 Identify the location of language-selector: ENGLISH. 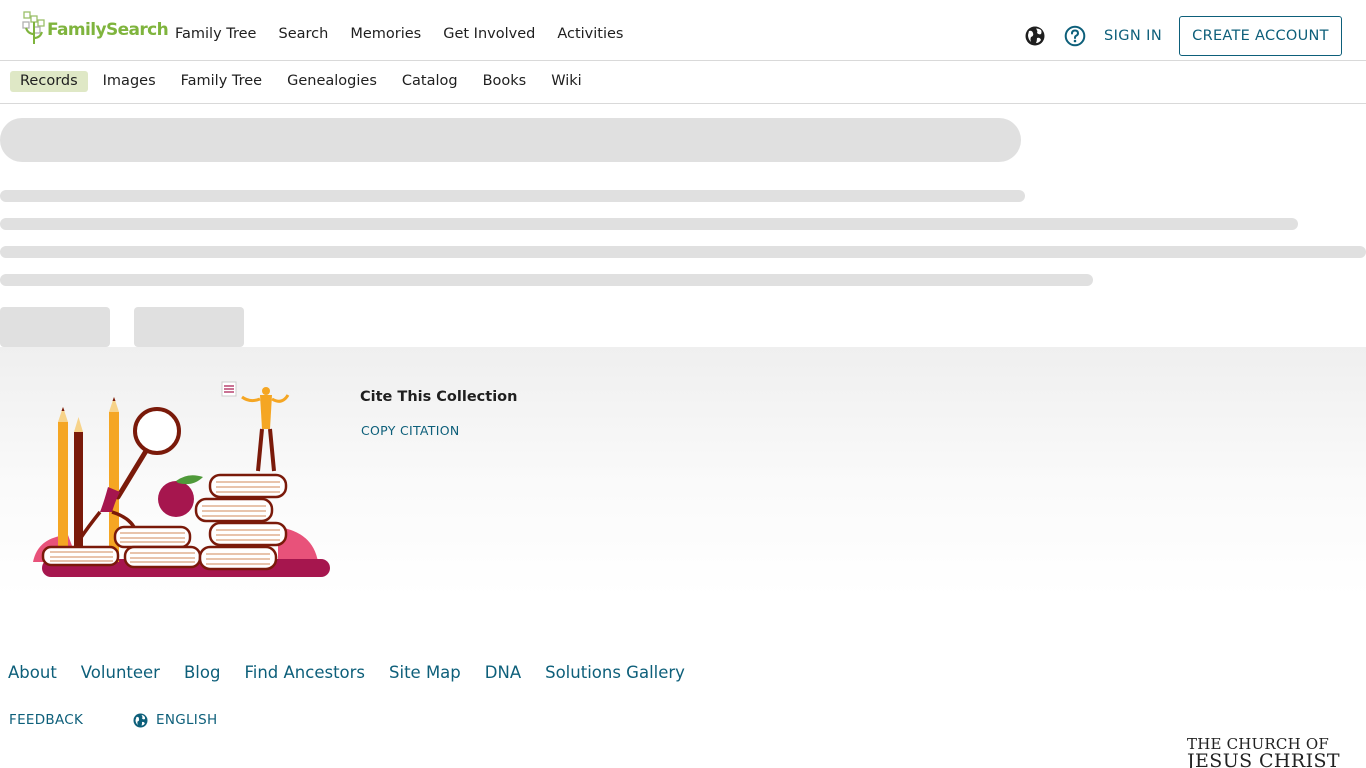
(175, 720).